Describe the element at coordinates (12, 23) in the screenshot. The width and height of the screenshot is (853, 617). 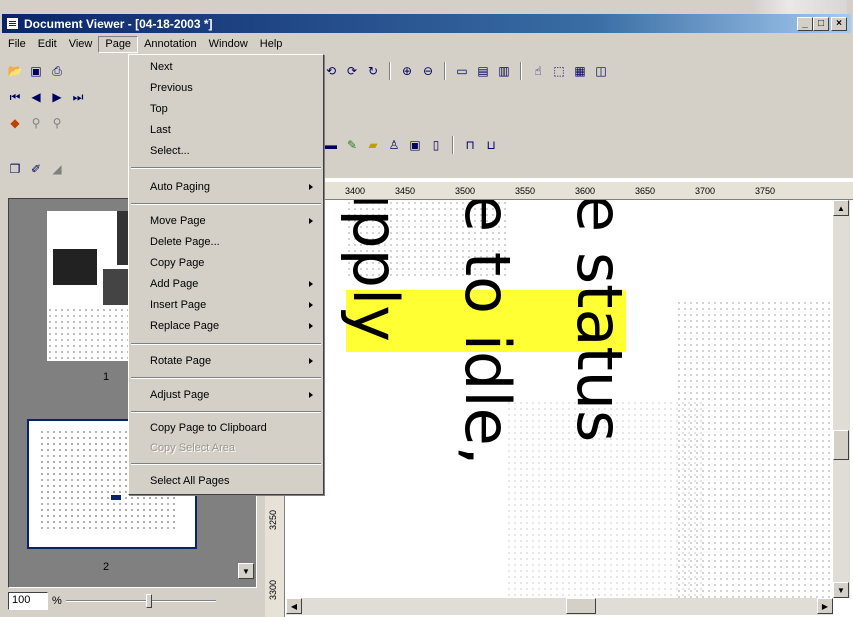
I see `app-icon` at that location.